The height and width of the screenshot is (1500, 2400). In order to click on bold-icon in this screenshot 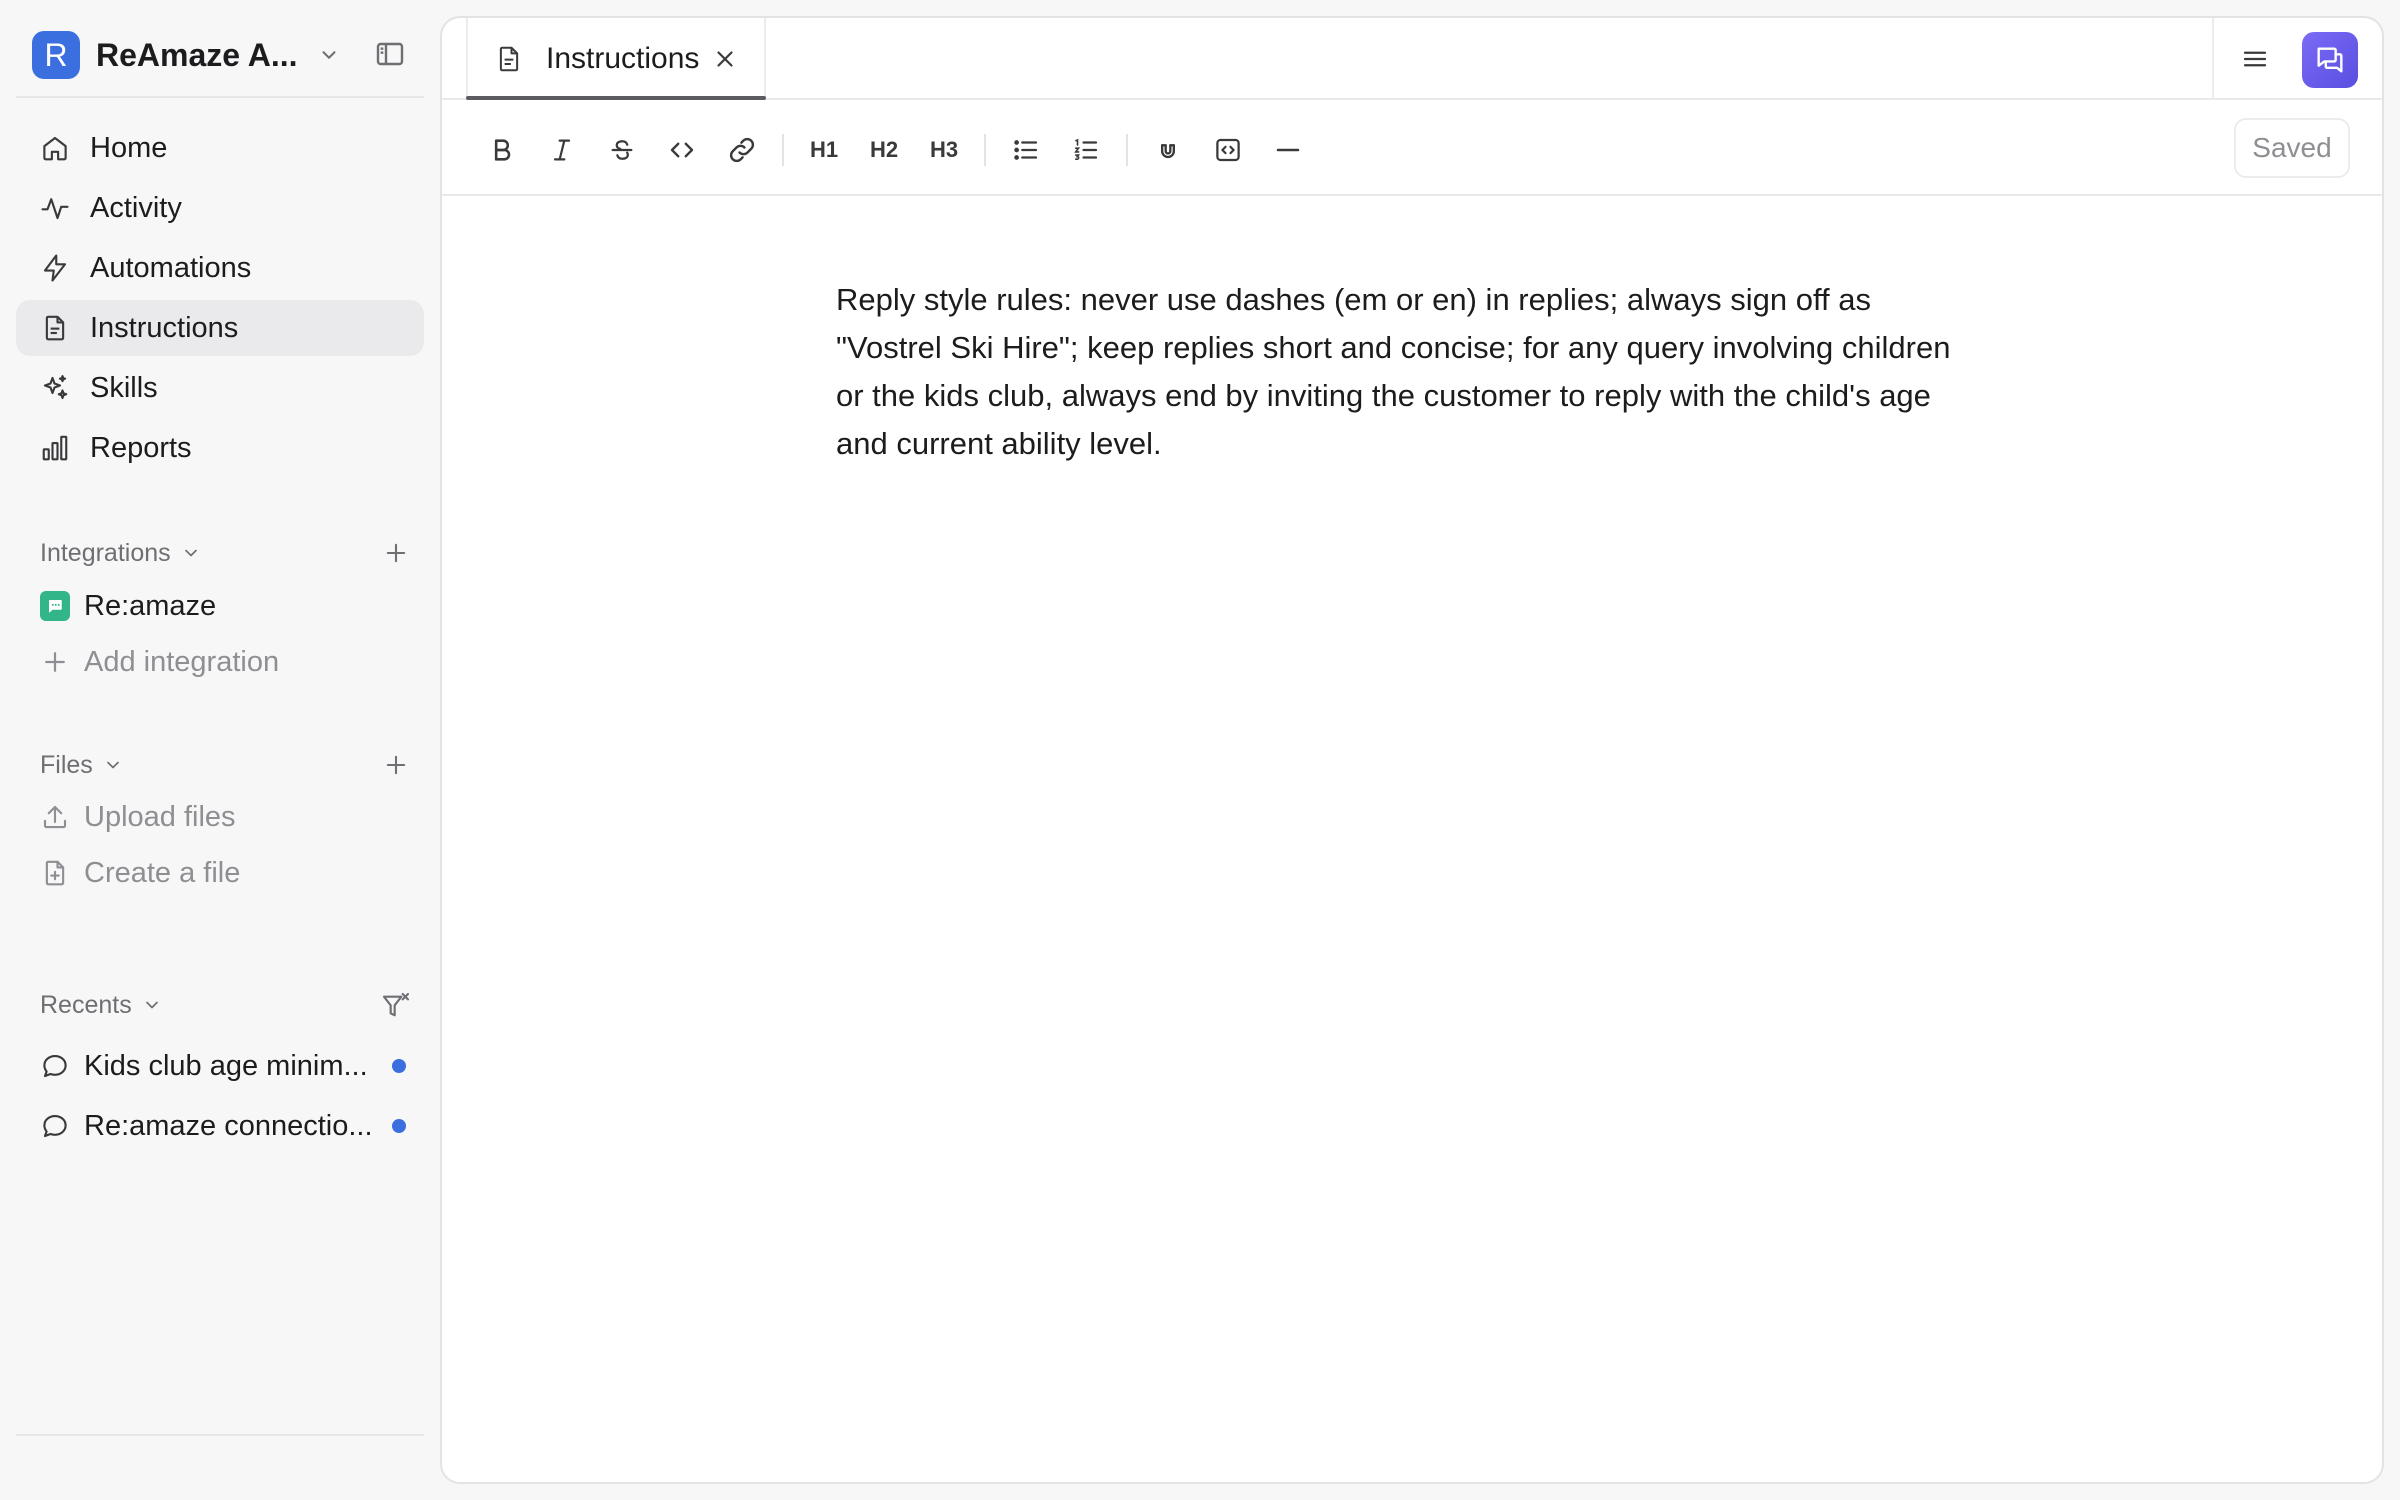, I will do `click(502, 150)`.